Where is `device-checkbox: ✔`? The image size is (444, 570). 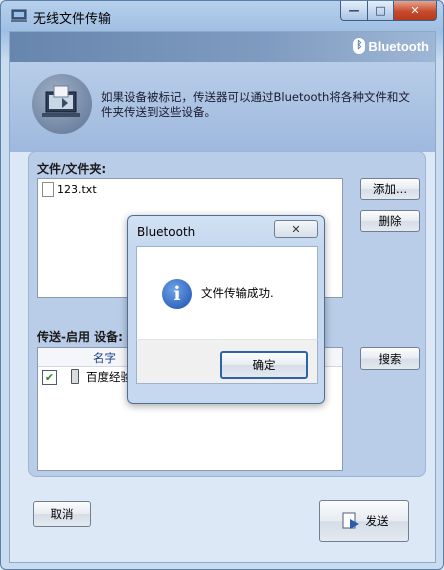
device-checkbox: ✔ is located at coordinates (49, 377).